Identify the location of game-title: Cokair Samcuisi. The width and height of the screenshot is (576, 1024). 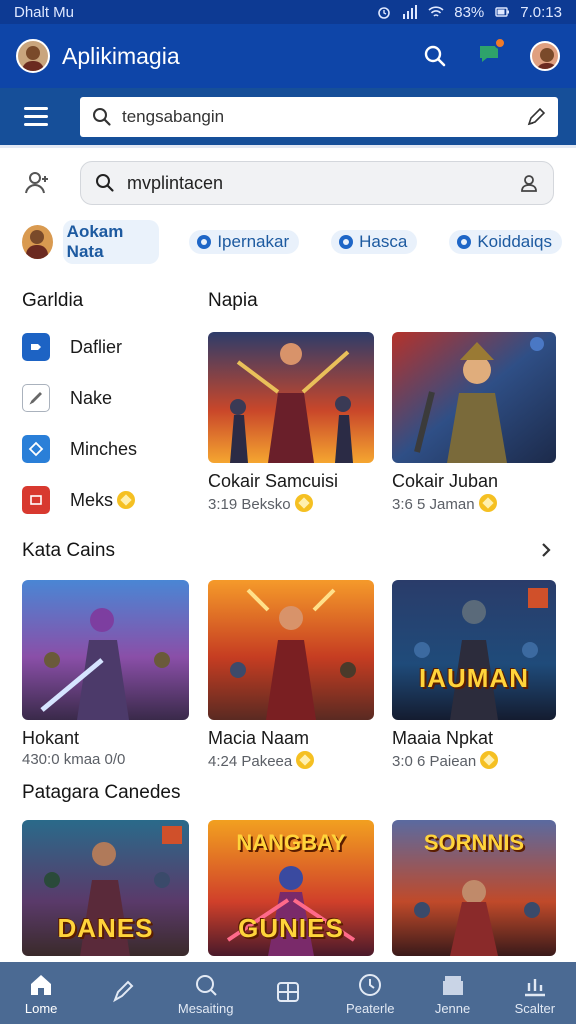
(273, 481).